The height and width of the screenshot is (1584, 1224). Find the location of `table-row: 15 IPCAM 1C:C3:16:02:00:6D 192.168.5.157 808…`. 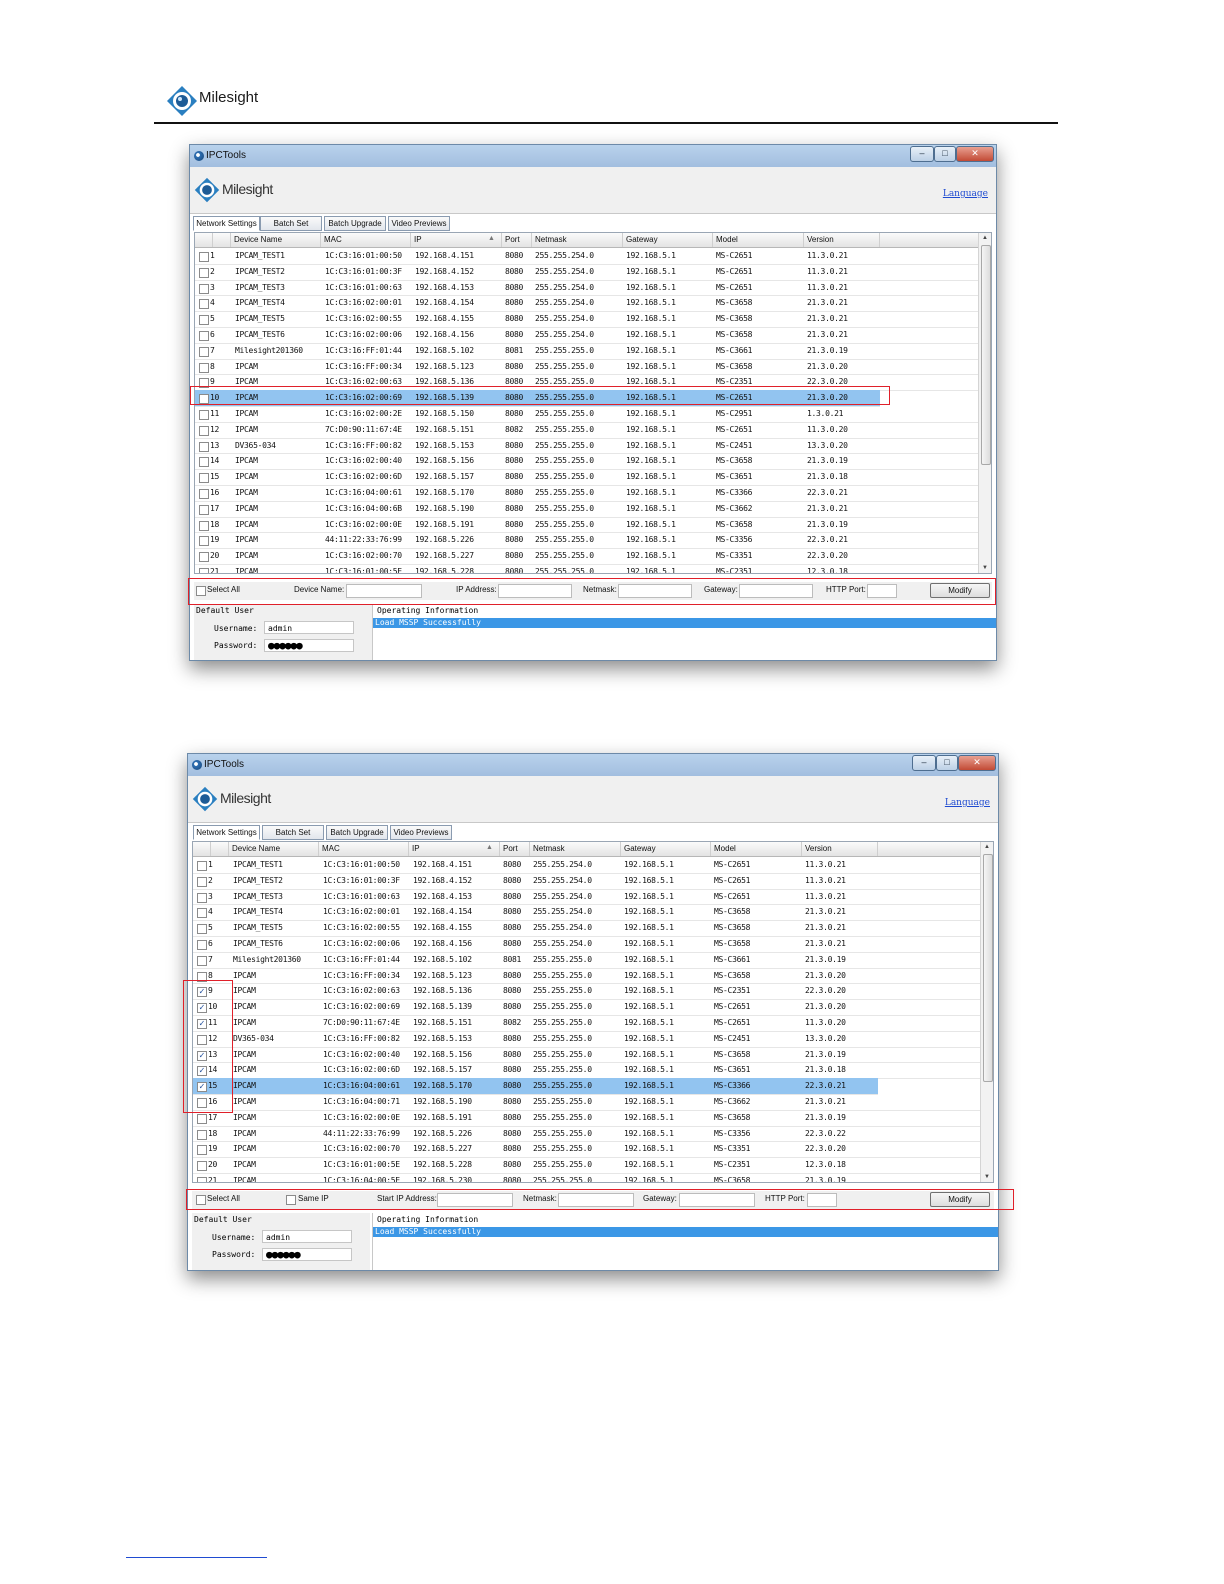

table-row: 15 IPCAM 1C:C3:16:02:00:6D 192.168.5.157 808… is located at coordinates (587, 477).